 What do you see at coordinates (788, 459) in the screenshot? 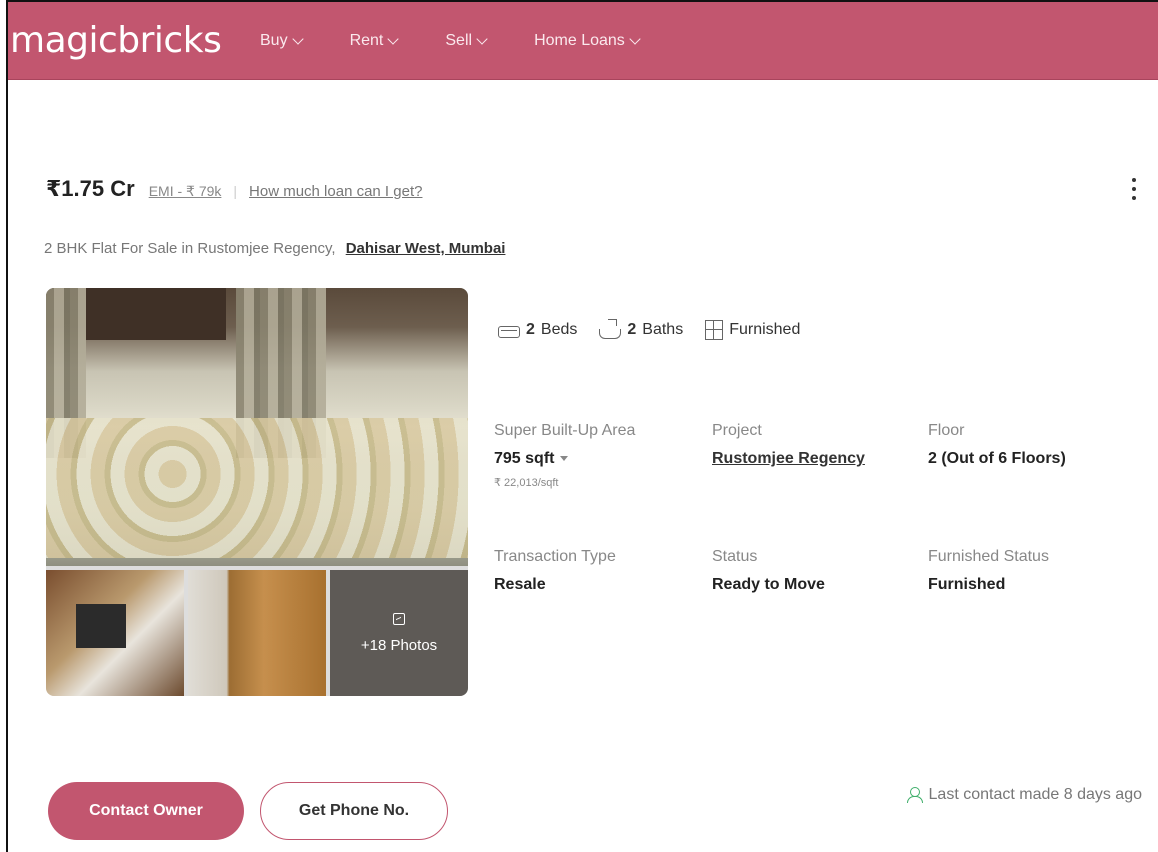
I see `project-link: Rustomjee Regency` at bounding box center [788, 459].